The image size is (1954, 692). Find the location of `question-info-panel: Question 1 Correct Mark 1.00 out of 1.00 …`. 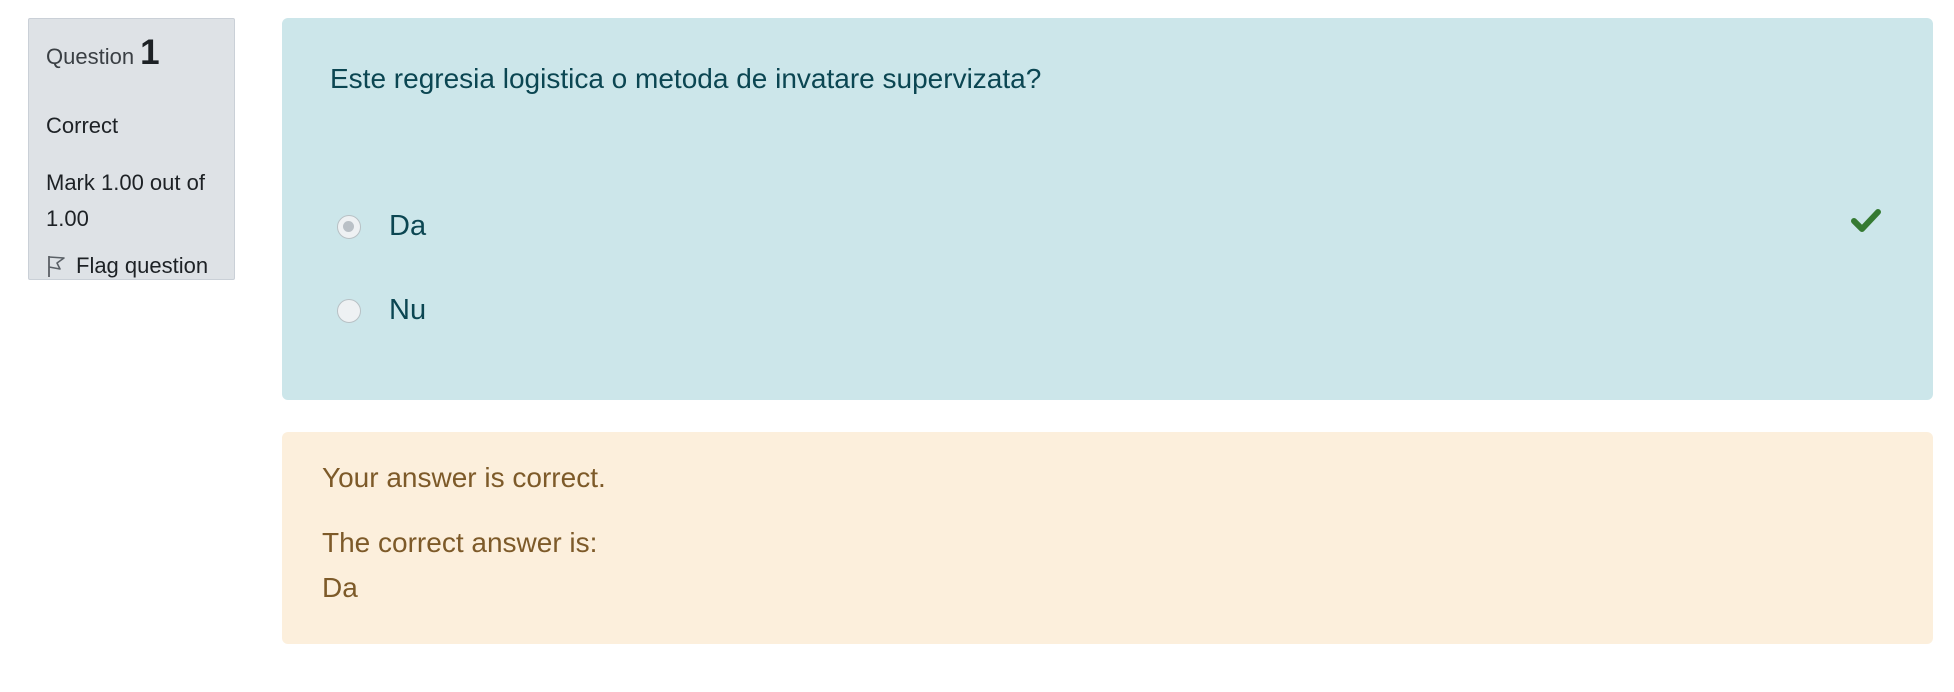

question-info-panel: Question 1 Correct Mark 1.00 out of 1.00 … is located at coordinates (131, 149).